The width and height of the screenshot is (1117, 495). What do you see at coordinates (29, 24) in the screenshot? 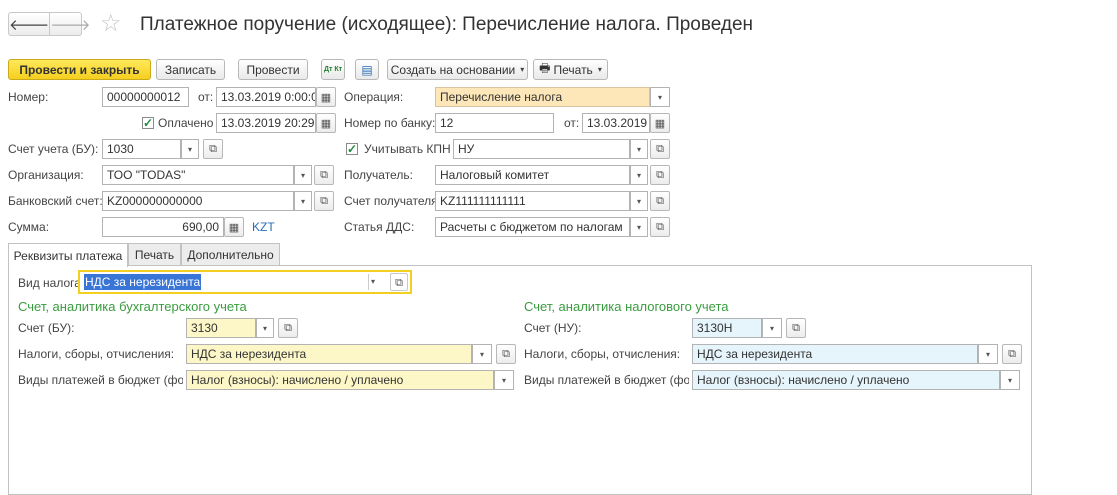
I see `back-icon: 🡐` at bounding box center [29, 24].